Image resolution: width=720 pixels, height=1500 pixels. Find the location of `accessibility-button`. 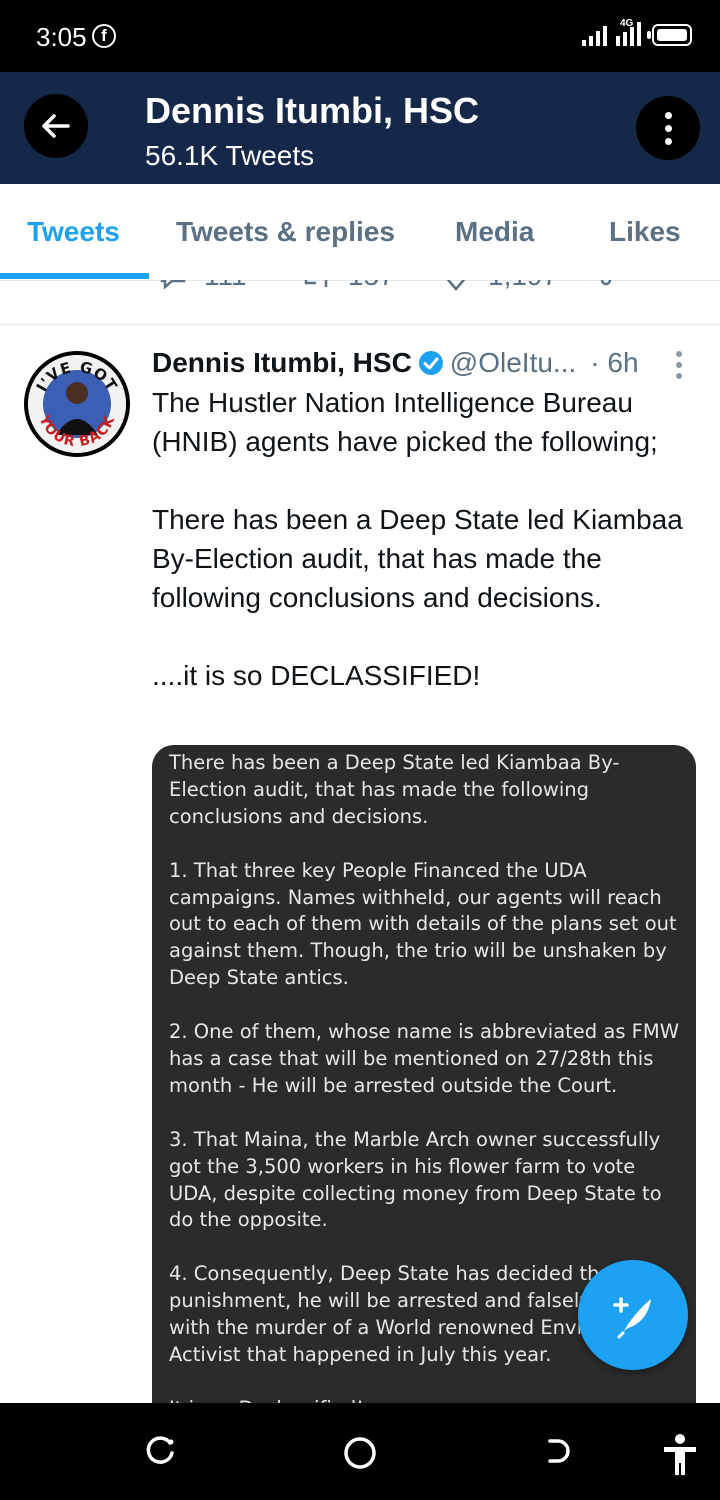

accessibility-button is located at coordinates (680, 1455).